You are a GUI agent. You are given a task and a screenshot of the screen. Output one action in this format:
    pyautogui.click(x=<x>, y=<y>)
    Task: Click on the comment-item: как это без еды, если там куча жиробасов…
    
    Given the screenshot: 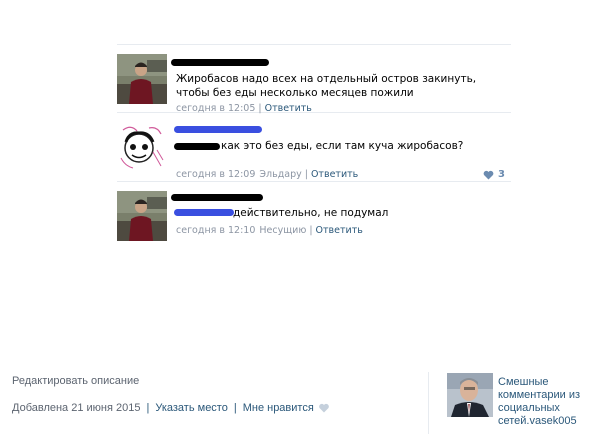 What is the action you would take?
    pyautogui.click(x=314, y=147)
    